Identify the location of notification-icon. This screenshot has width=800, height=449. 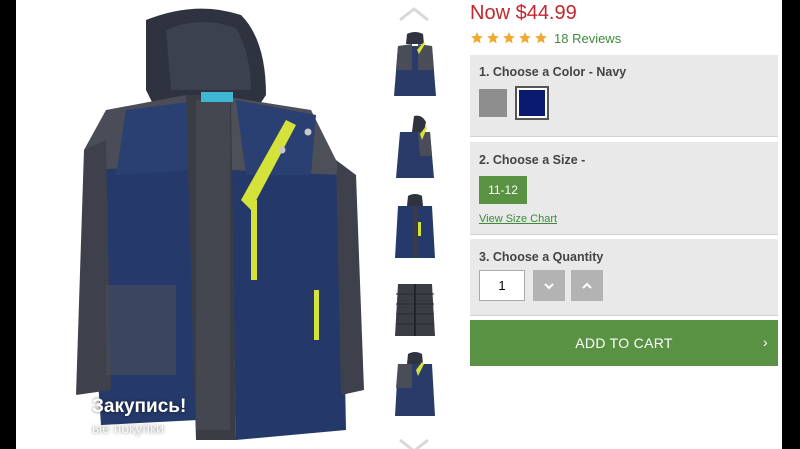
(53, 416).